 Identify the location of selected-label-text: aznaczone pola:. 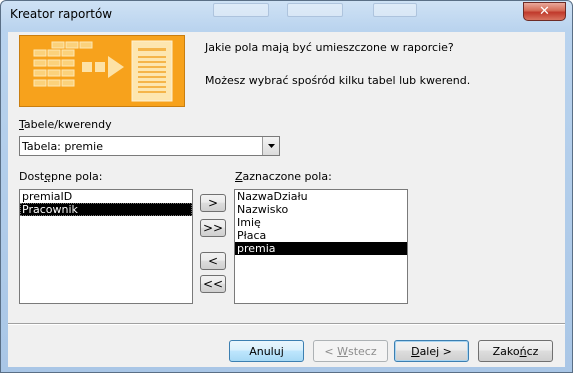
(287, 176).